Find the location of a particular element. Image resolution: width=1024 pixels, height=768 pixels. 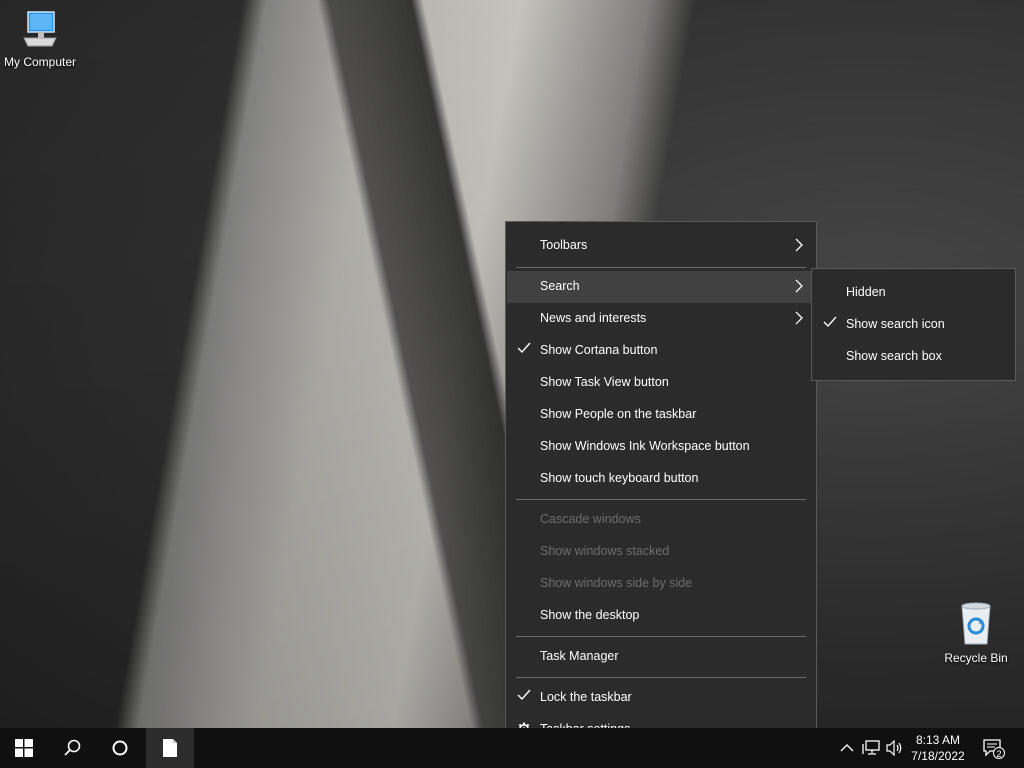

clock-time: 8:13 AM is located at coordinates (938, 740).